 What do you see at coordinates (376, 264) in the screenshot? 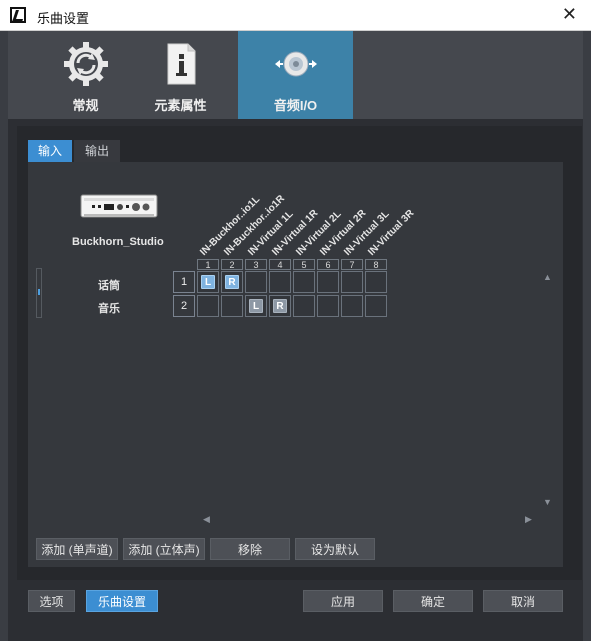
I see `column-number: 8` at bounding box center [376, 264].